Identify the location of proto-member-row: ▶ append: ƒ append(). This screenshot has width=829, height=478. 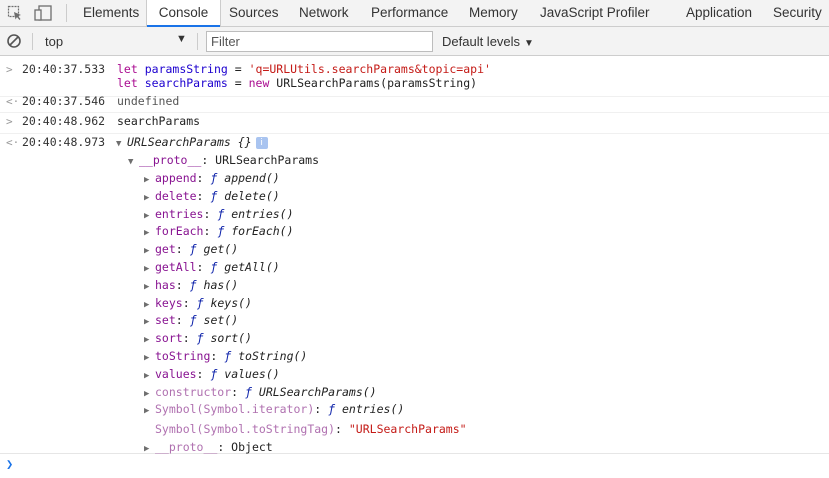
(212, 180).